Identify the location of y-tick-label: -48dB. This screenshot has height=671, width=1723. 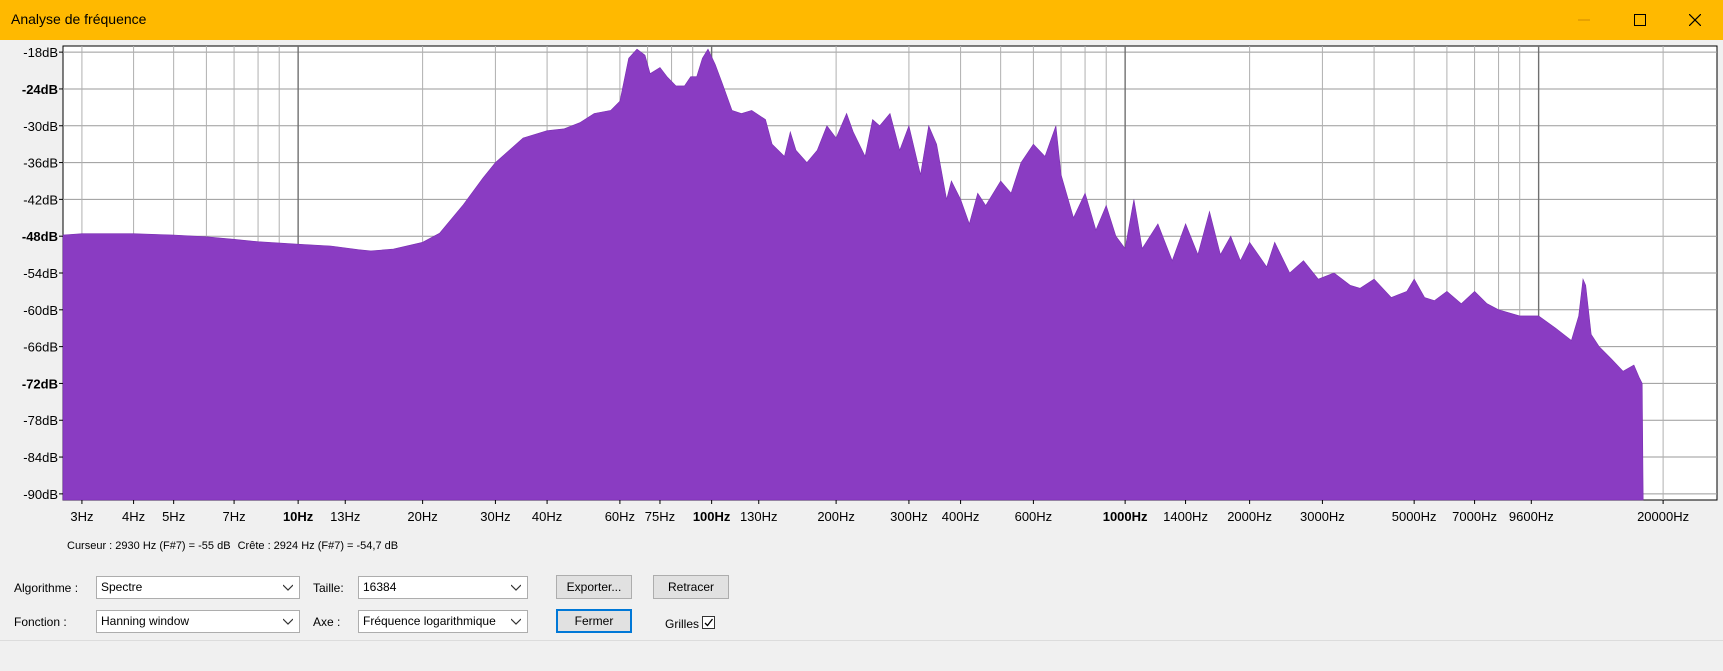
(40, 236).